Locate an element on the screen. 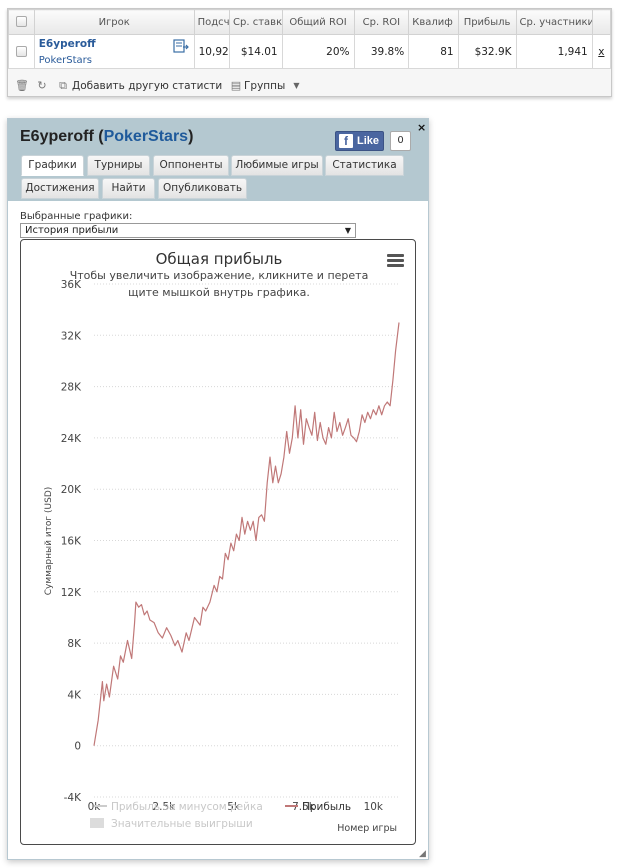 The height and width of the screenshot is (868, 618). avg-field-cell: 1,941 is located at coordinates (554, 51).